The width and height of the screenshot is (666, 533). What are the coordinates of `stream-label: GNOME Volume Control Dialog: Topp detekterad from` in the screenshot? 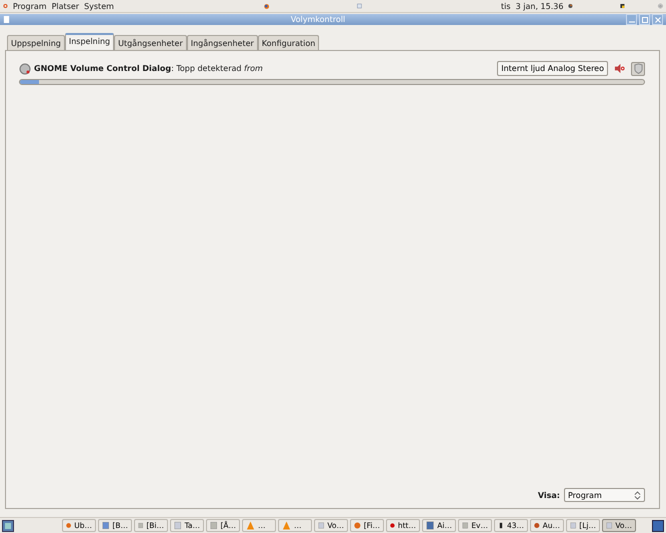 It's located at (149, 68).